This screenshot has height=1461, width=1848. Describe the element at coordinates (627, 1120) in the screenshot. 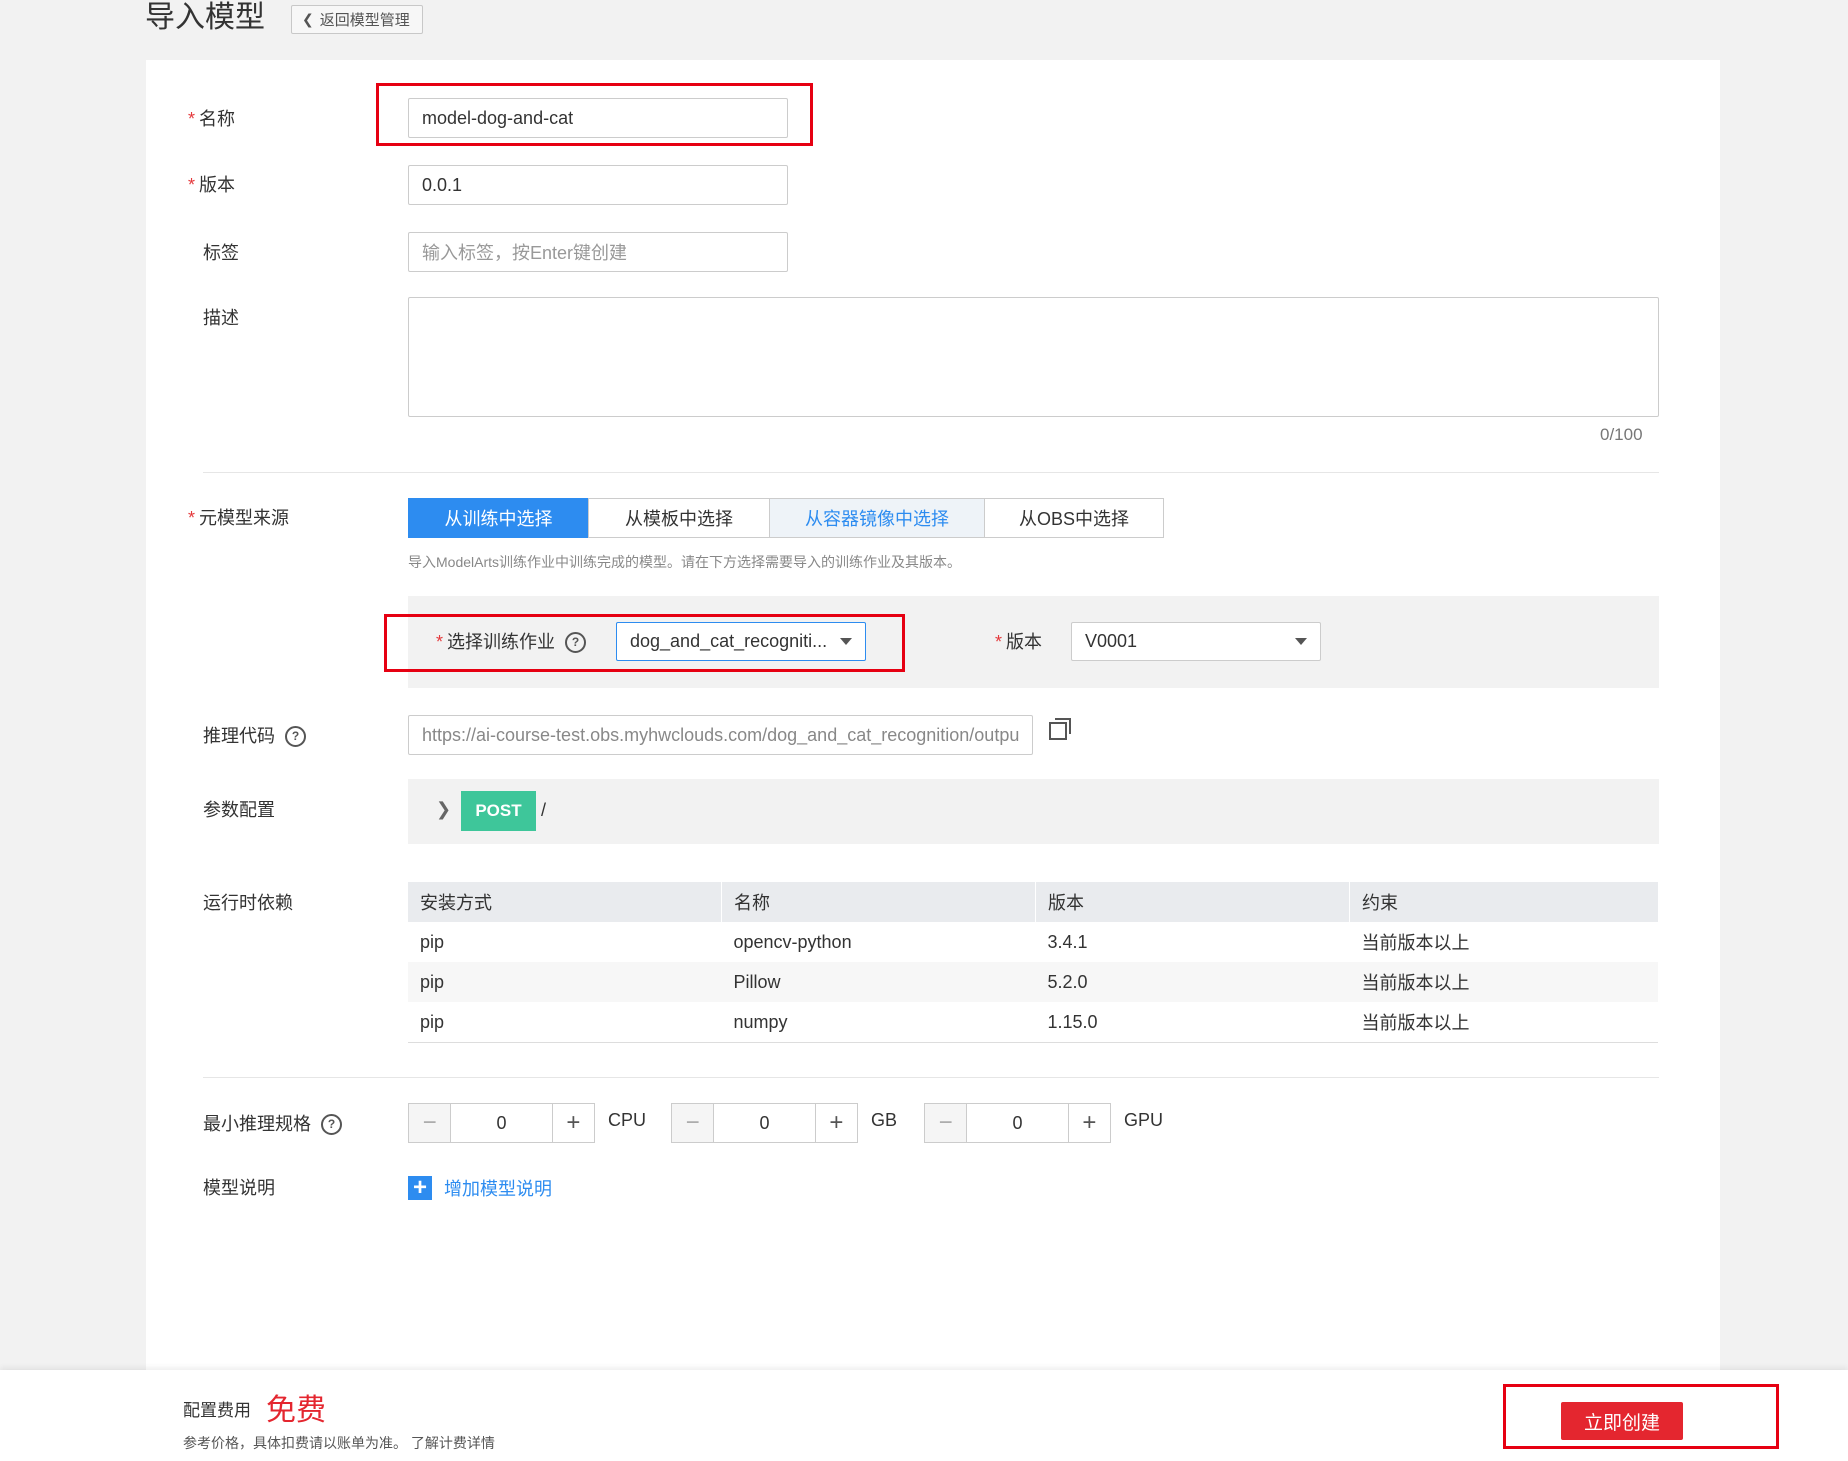

I see `cpu-unit: CPU` at that location.